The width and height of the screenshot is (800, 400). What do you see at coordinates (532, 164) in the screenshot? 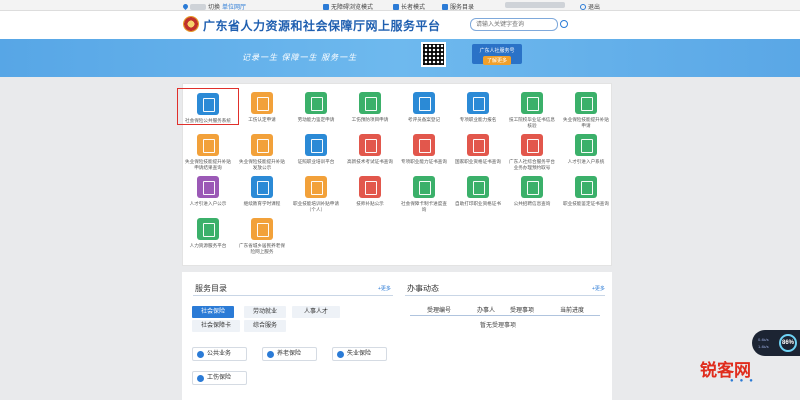
I see `service-label: 广东人社综合服务平台业务办理预约取号` at bounding box center [532, 164].